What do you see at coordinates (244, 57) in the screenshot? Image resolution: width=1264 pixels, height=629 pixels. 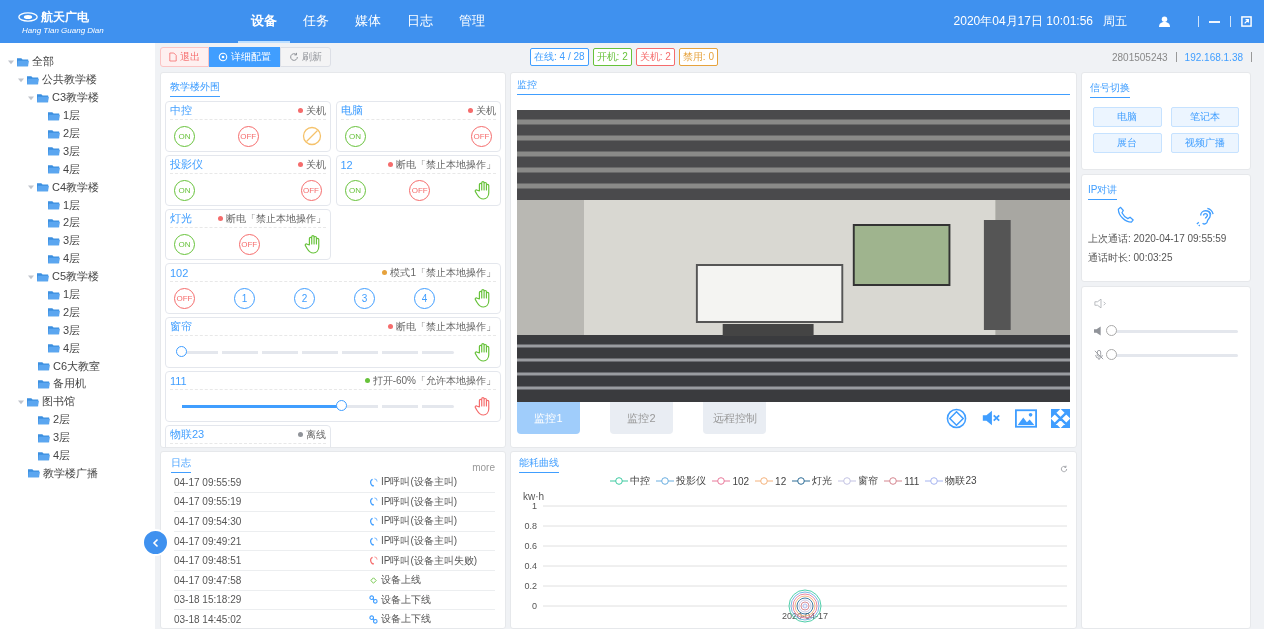 I see `config-button: 详细配置` at bounding box center [244, 57].